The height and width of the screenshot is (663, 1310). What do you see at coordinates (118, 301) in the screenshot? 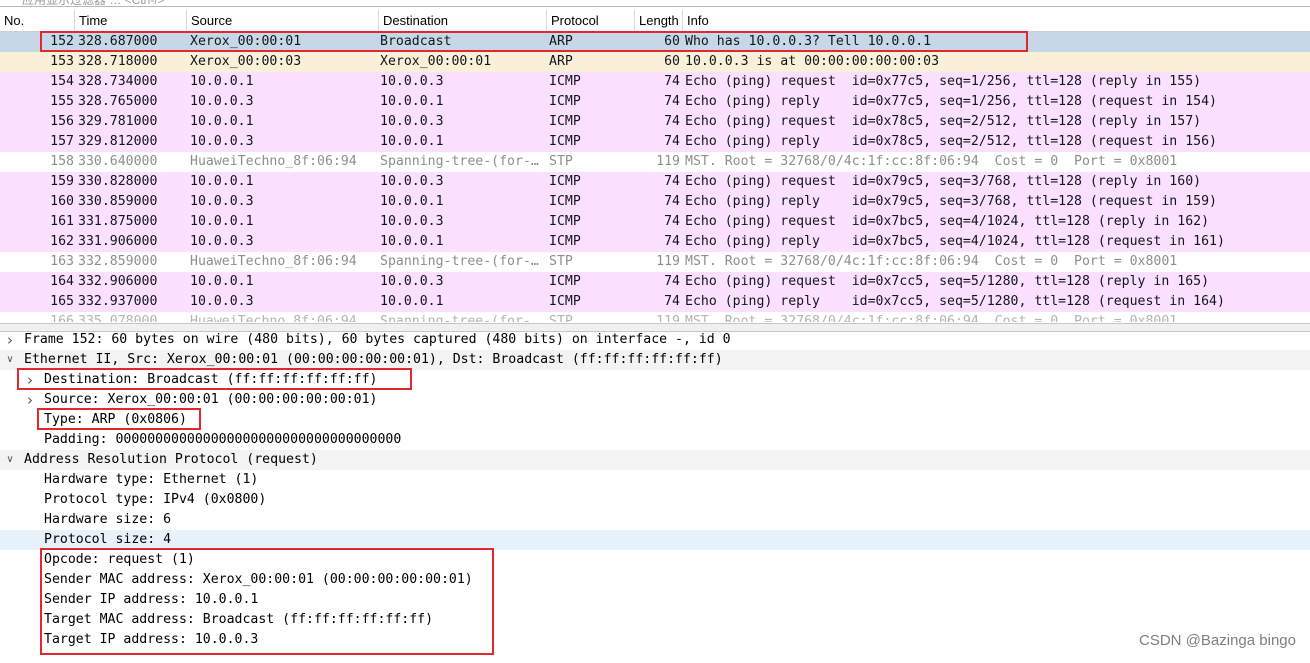
I see `packet-time: 332.937000` at bounding box center [118, 301].